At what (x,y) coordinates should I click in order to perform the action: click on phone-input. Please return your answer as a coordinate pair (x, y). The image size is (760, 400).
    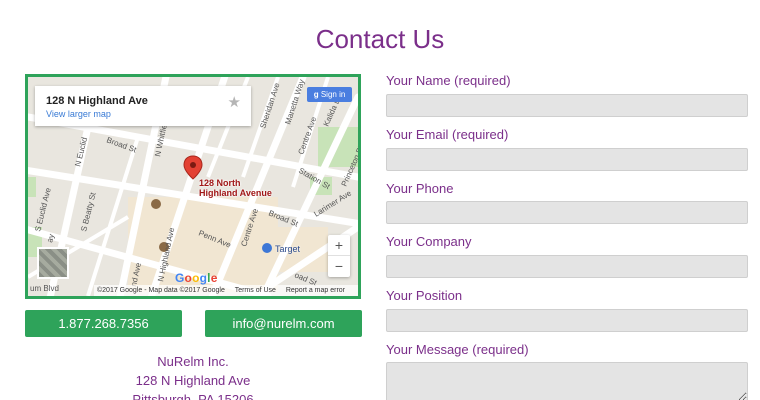
    Looking at the image, I should click on (567, 212).